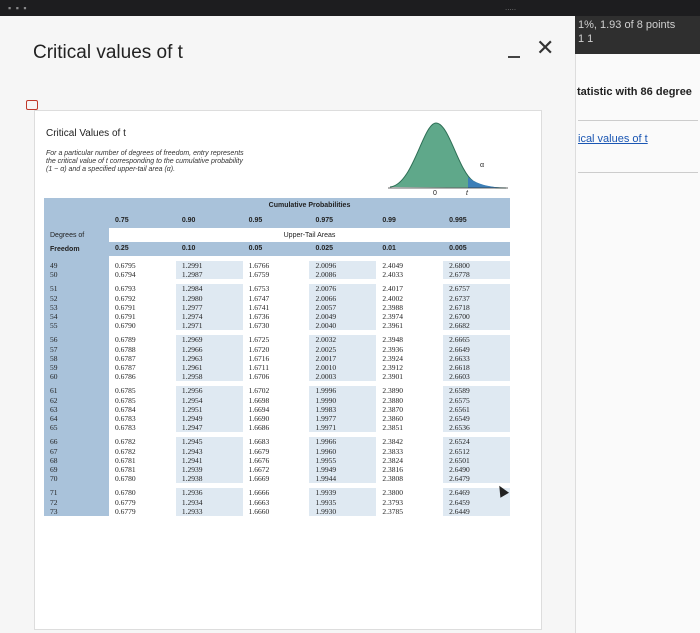 This screenshot has width=700, height=633. I want to click on t-value: 2.3870, so click(392, 409).